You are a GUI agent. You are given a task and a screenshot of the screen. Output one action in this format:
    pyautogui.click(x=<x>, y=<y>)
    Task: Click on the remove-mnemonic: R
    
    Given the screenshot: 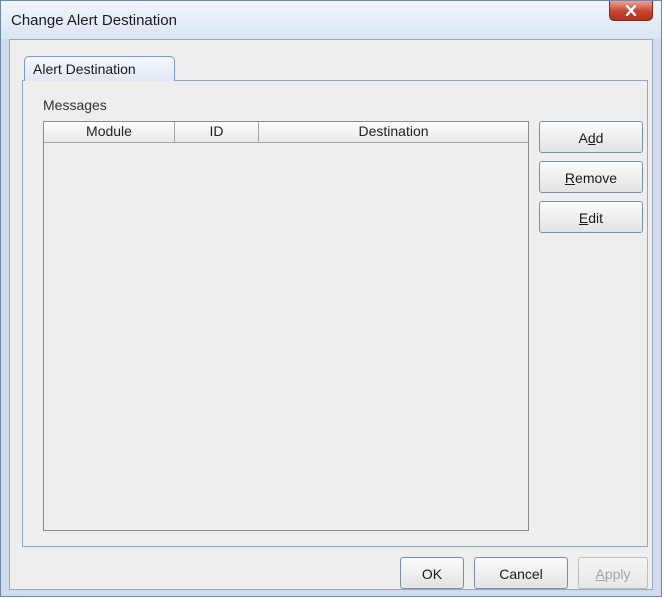 What is the action you would take?
    pyautogui.click(x=570, y=178)
    